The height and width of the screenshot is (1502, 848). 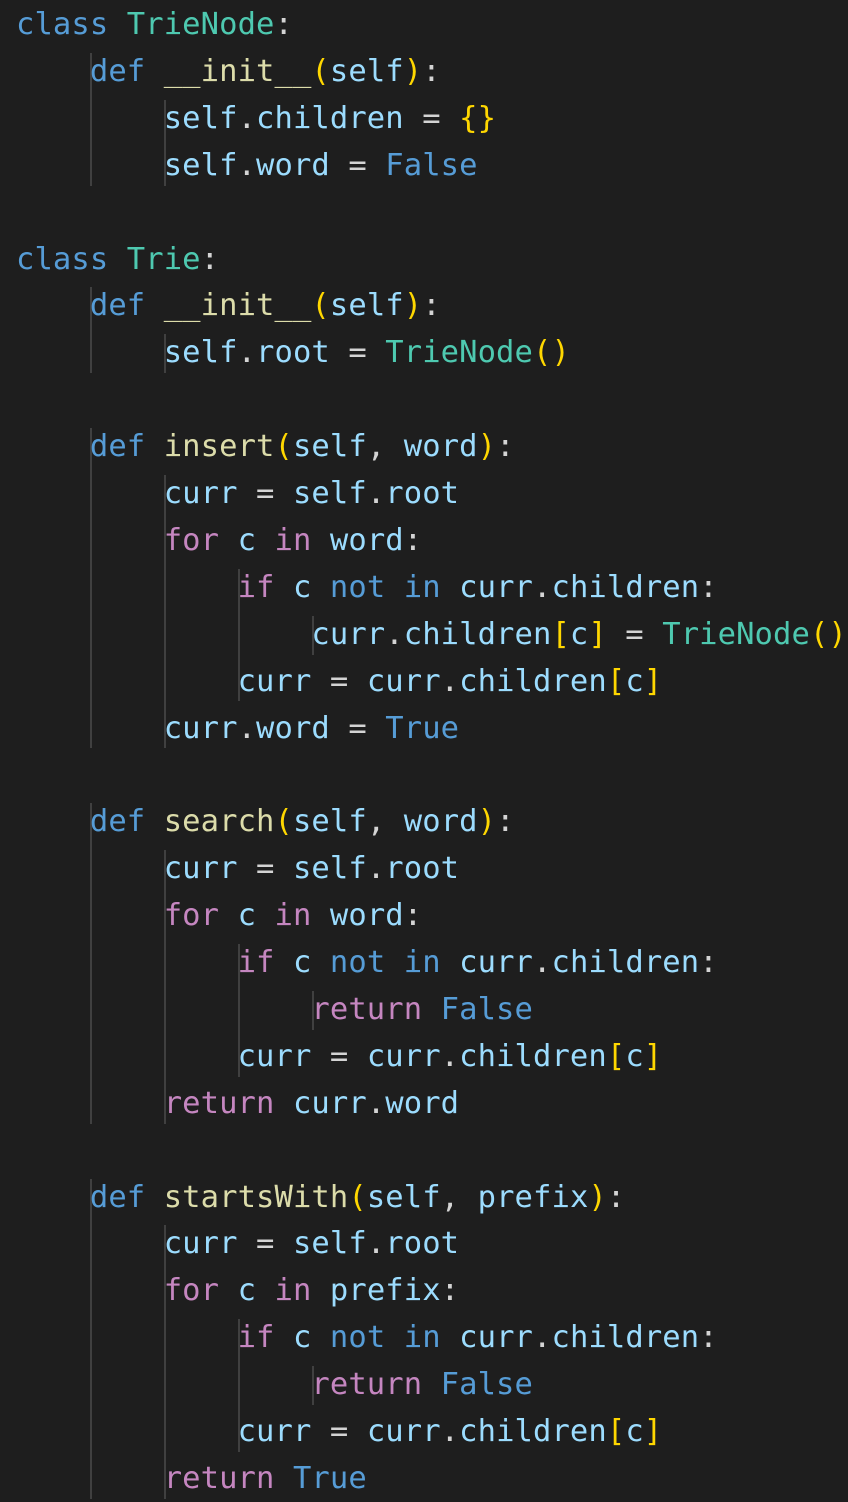 I want to click on code-token: (), so click(x=828, y=634).